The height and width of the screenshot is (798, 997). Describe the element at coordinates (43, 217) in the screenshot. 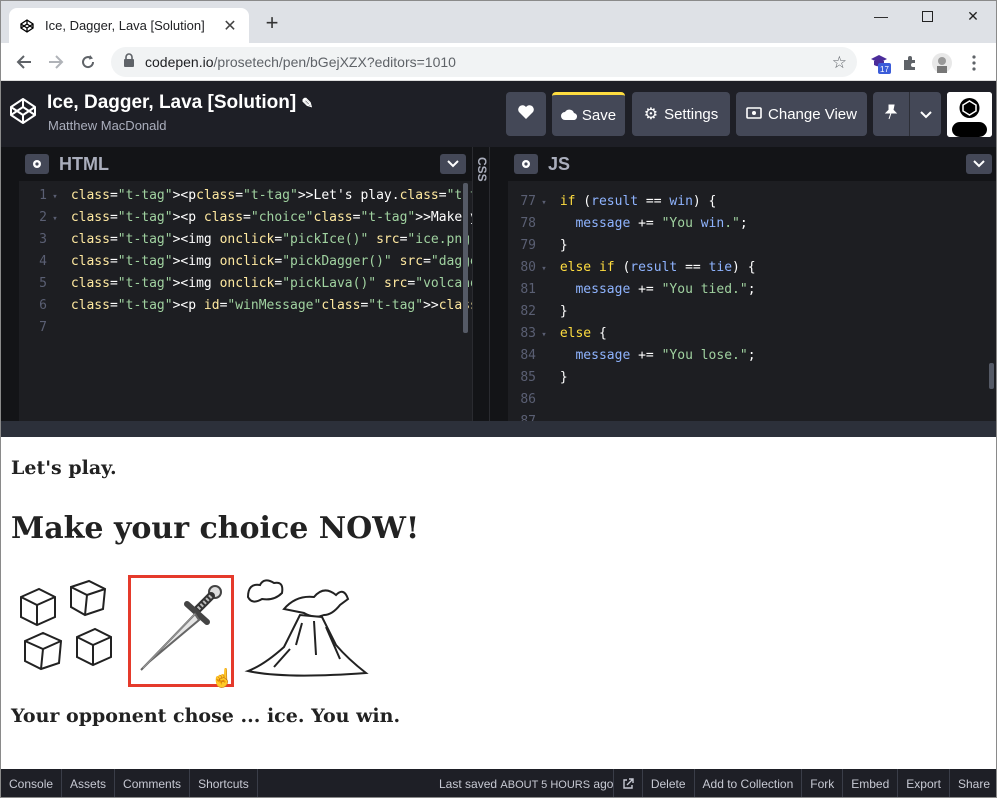

I see `line-number: 2` at that location.